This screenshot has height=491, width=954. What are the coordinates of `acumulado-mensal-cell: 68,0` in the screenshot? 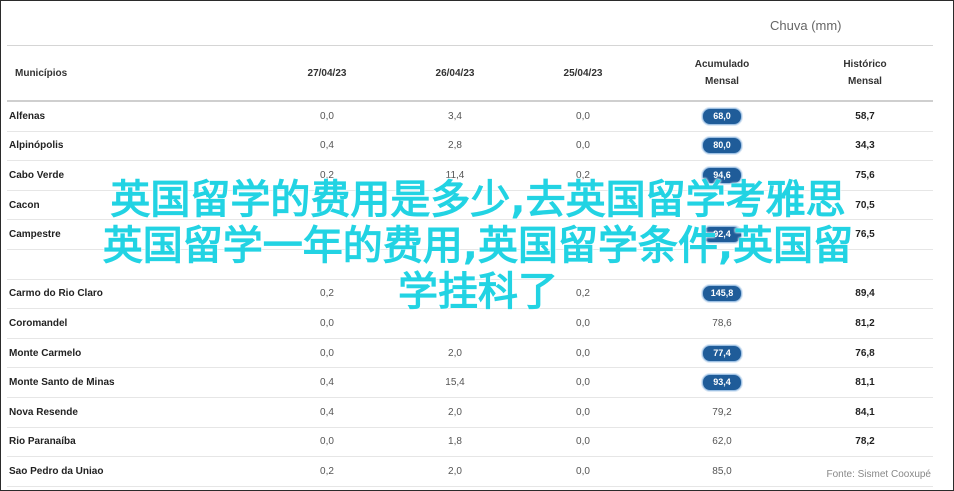 It's located at (722, 116).